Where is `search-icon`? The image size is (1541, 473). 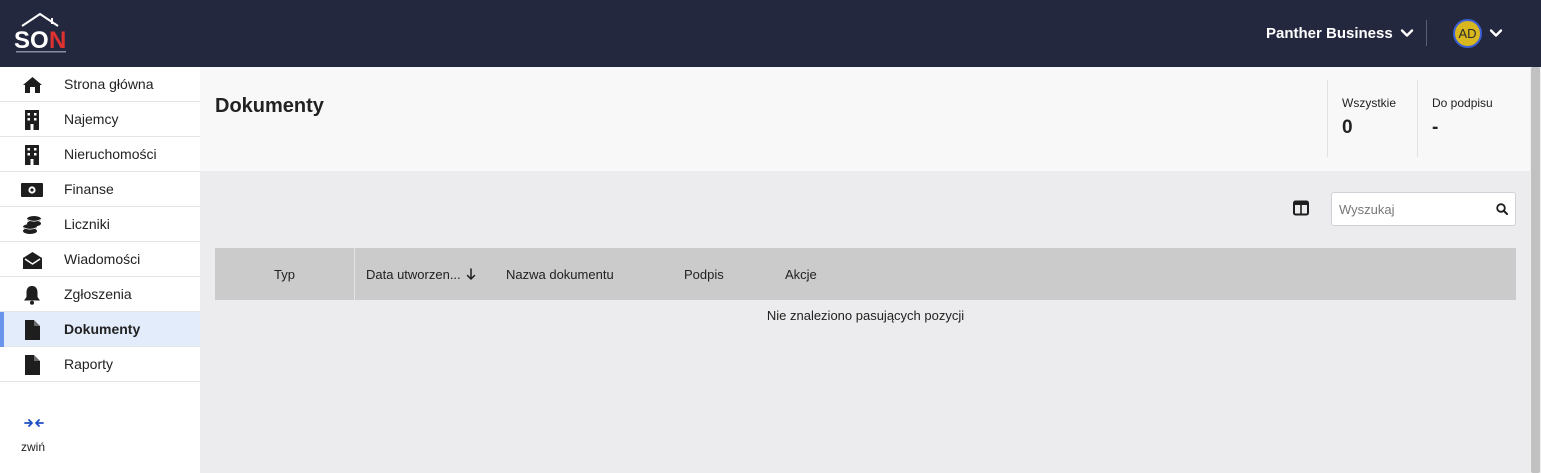
search-icon is located at coordinates (1502, 209).